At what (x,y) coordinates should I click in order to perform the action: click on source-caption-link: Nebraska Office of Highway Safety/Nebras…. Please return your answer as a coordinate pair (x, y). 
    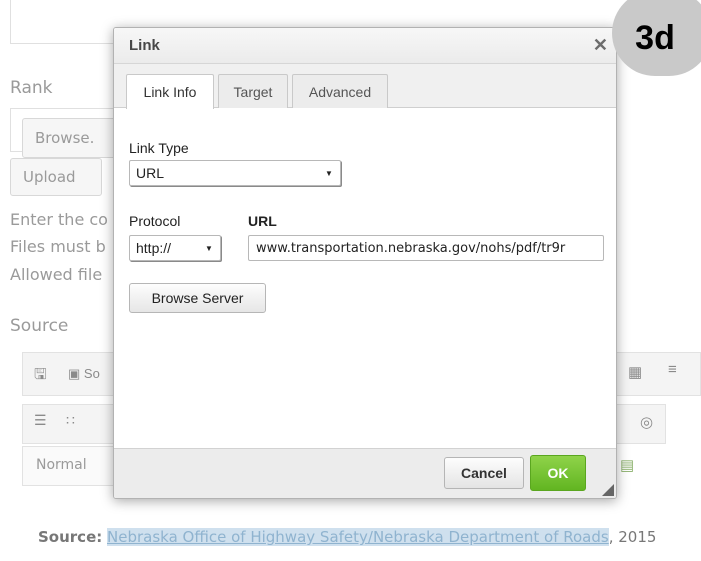
    Looking at the image, I should click on (358, 537).